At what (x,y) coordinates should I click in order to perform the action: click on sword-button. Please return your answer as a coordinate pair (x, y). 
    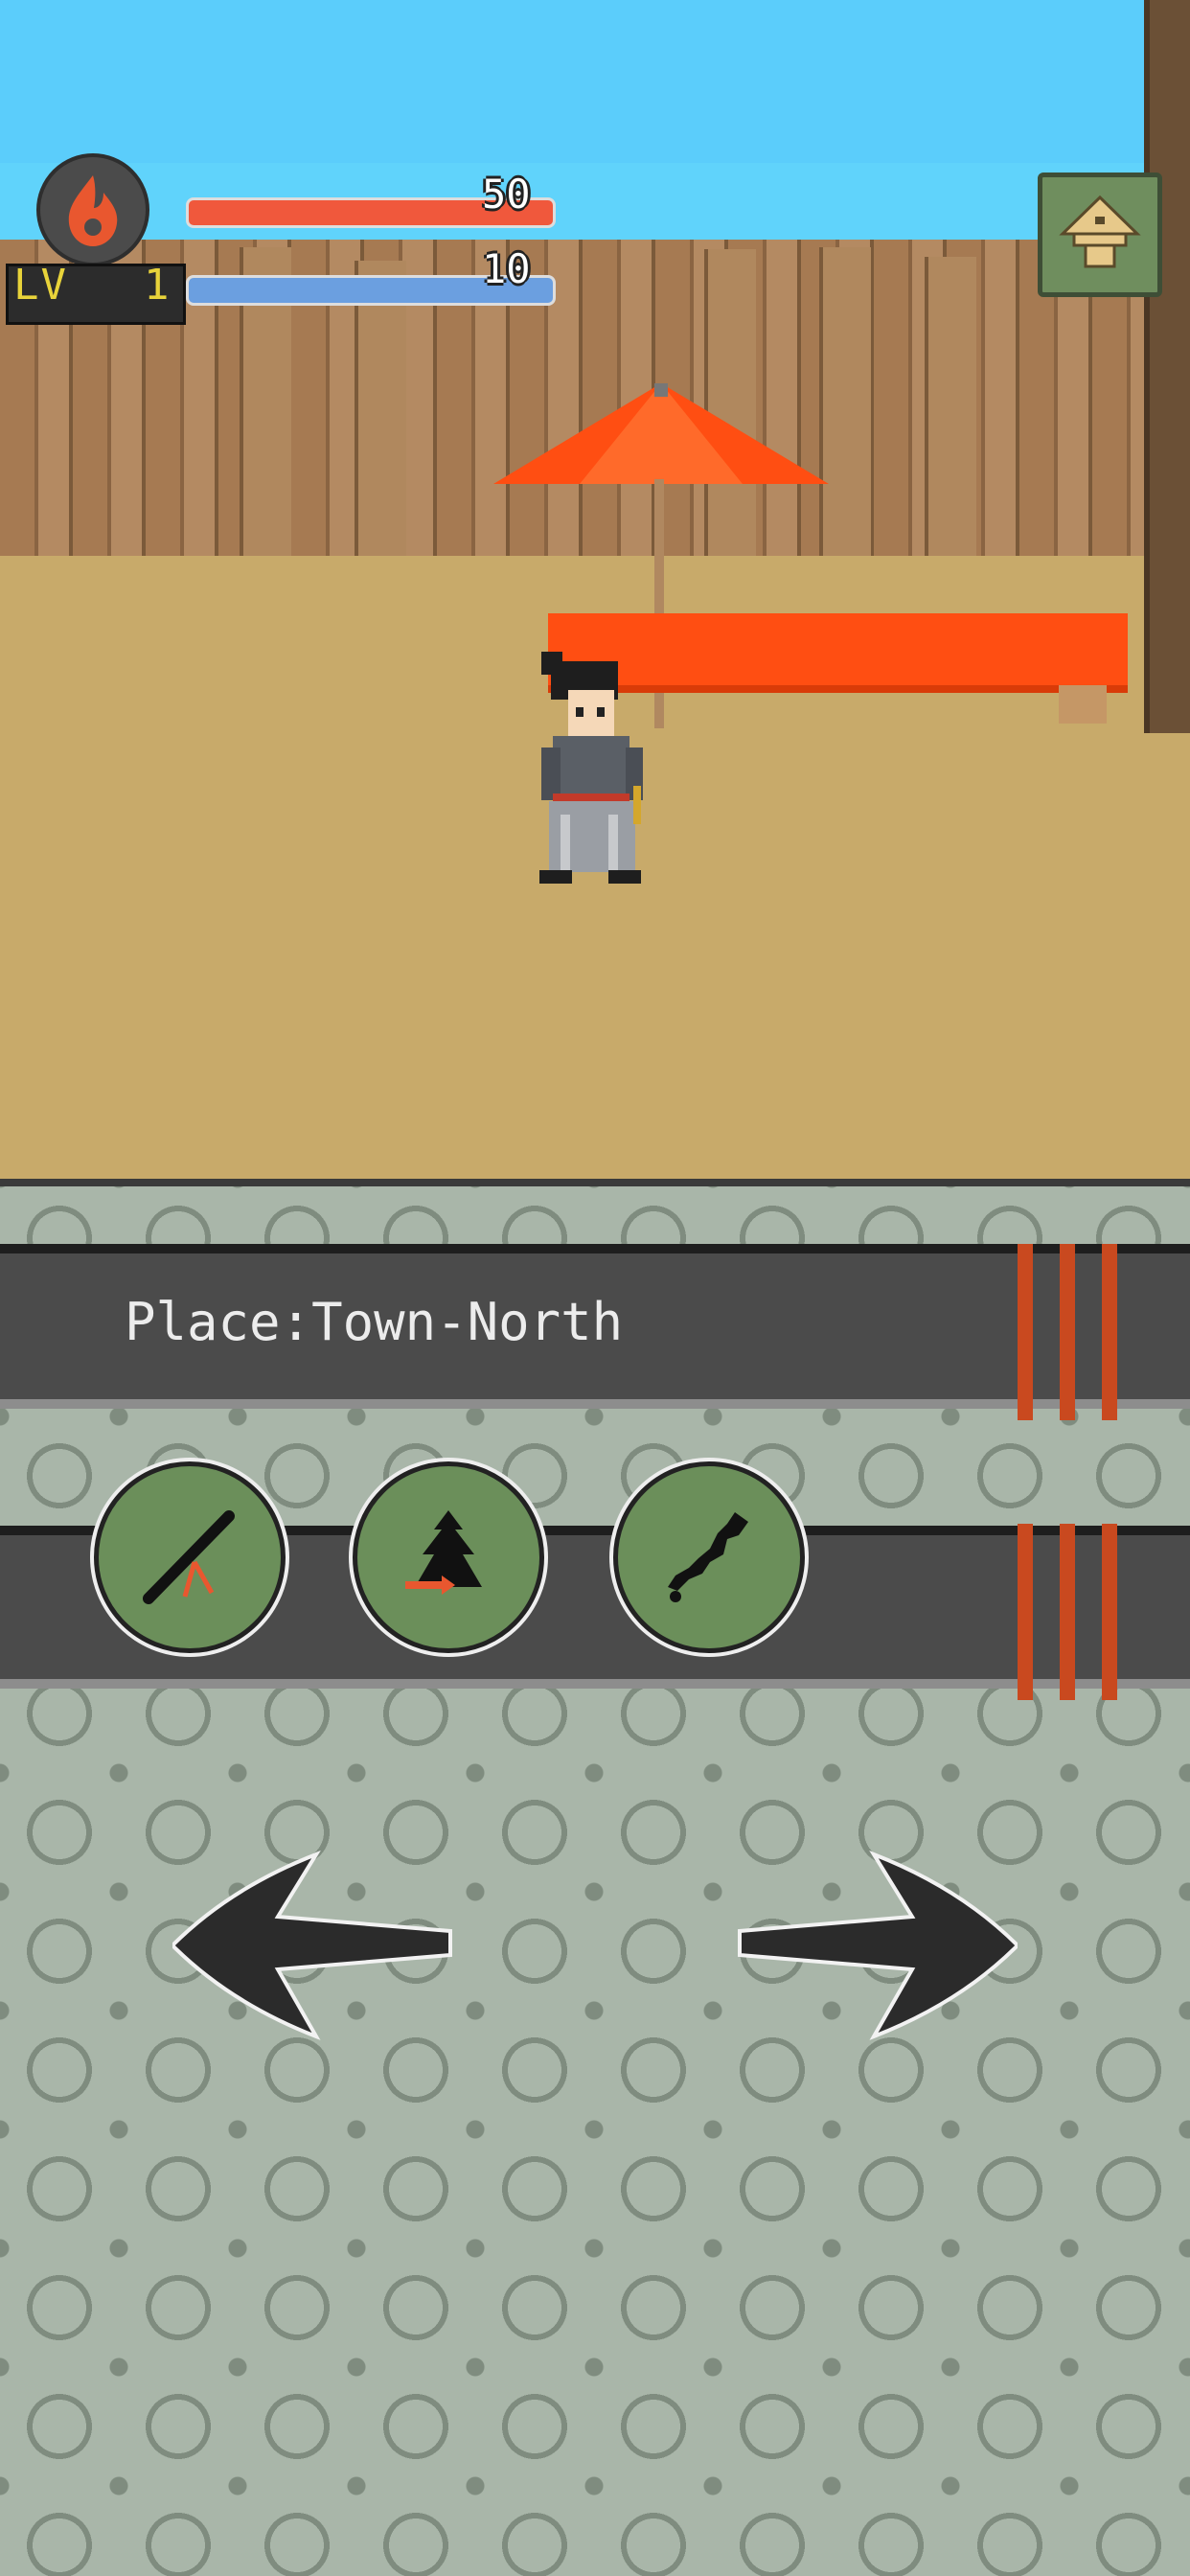
    Looking at the image, I should click on (190, 1557).